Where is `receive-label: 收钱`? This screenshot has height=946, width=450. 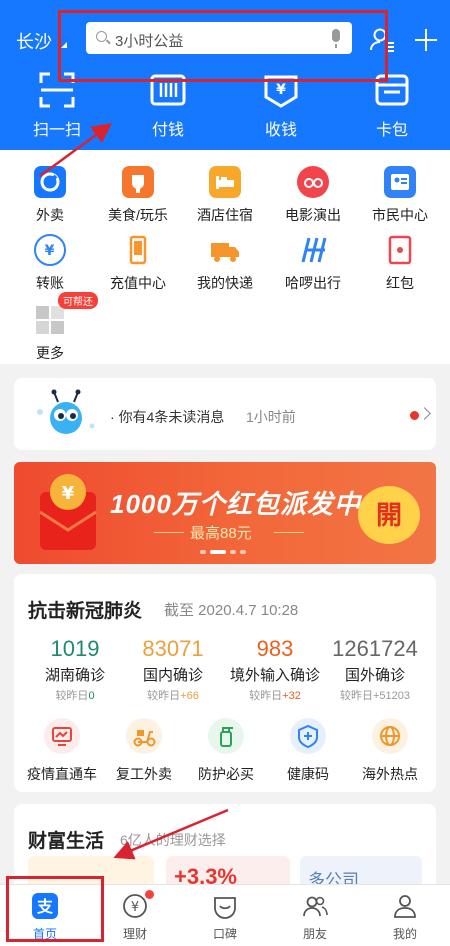
receive-label: 收钱 is located at coordinates (280, 130).